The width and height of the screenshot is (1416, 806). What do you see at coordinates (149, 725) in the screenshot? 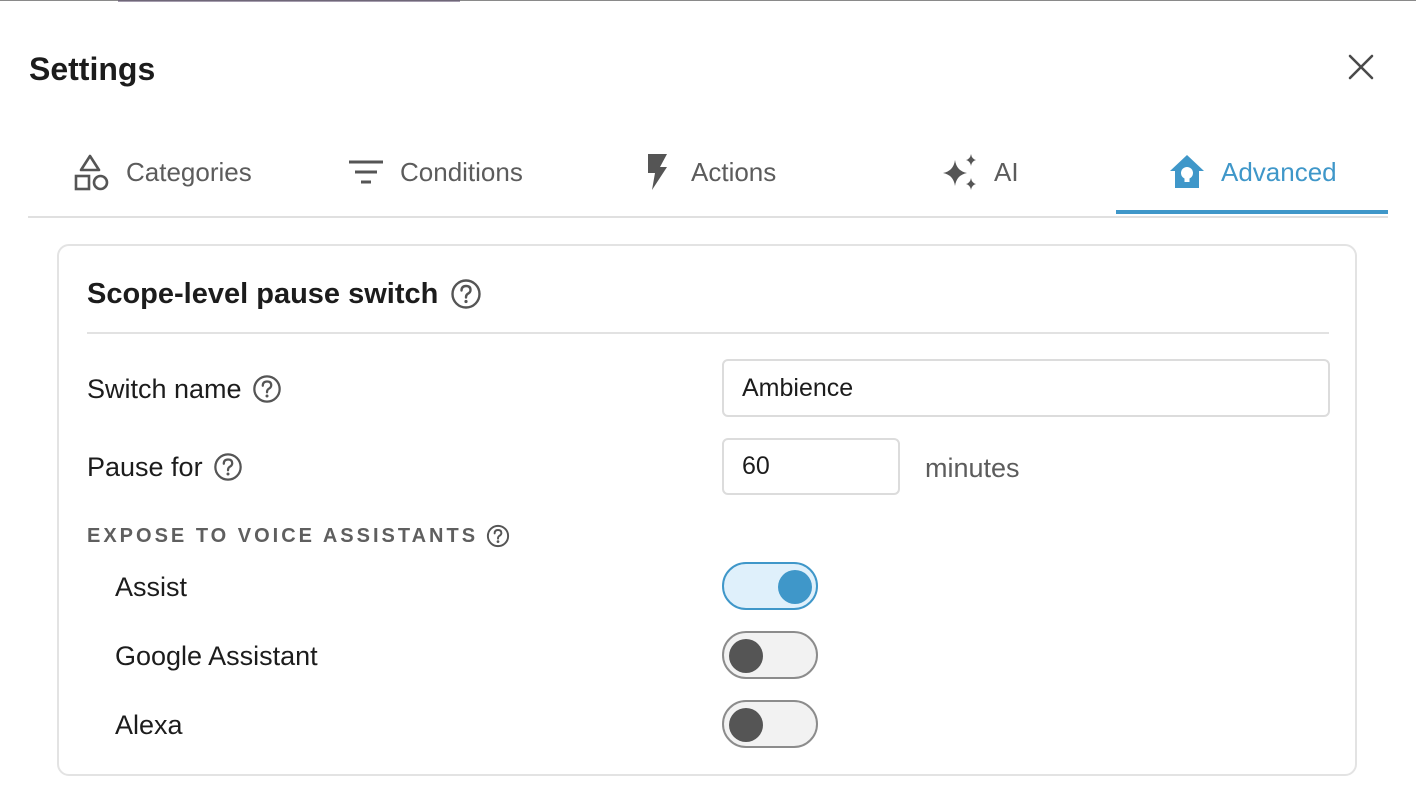
I see `assistant-label-alexa: Alexa` at bounding box center [149, 725].